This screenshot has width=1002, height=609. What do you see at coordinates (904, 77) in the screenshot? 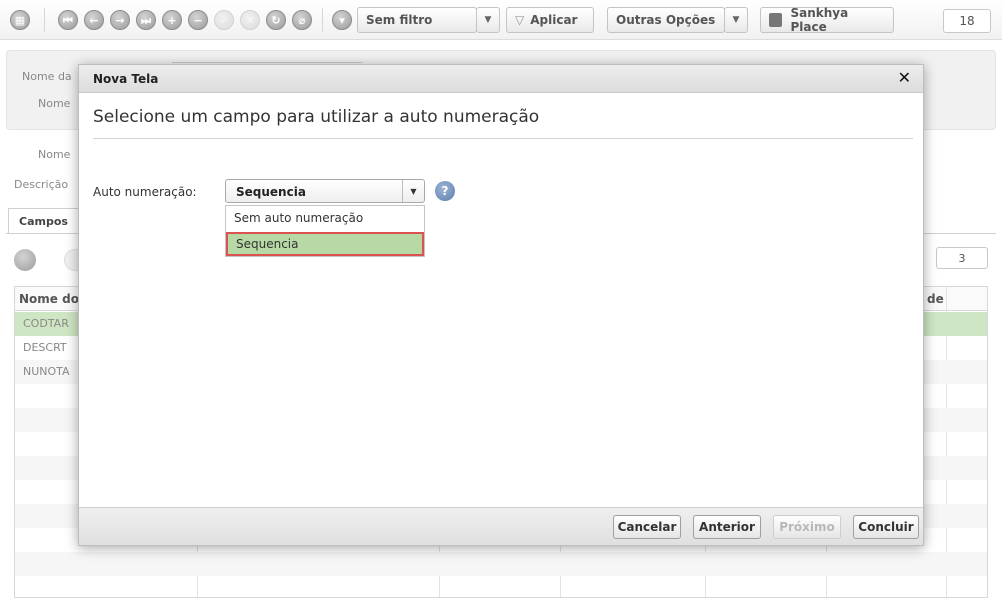
I see `close-icon: ✕` at bounding box center [904, 77].